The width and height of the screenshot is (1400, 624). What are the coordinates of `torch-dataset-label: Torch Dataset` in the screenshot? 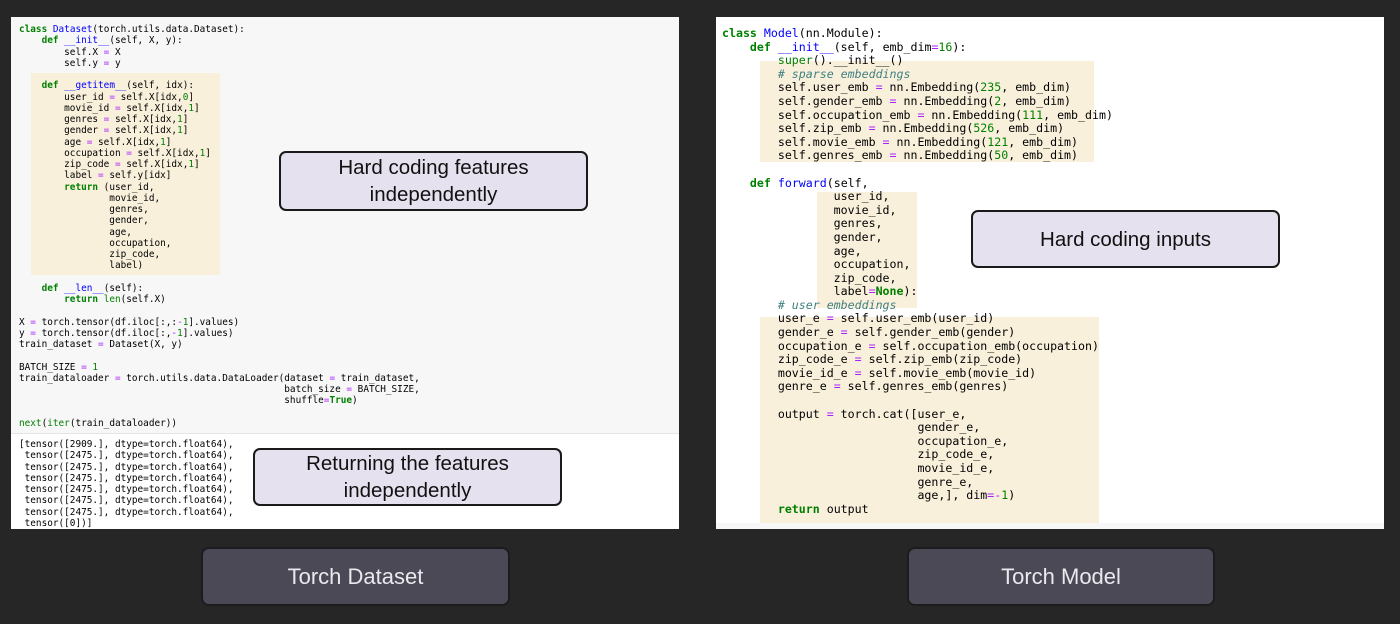 It's located at (355, 576).